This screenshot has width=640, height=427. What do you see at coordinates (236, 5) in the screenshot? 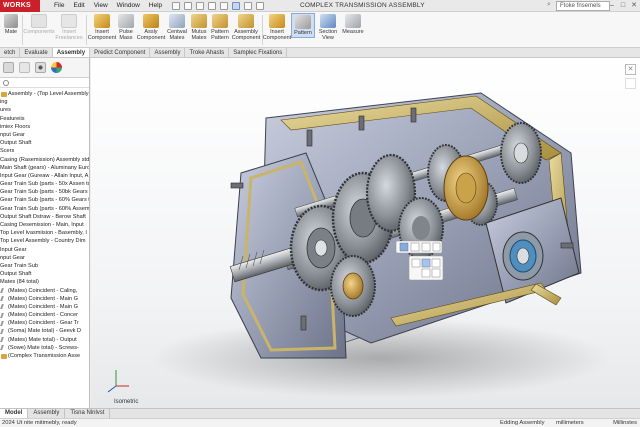
I see `select-icon` at bounding box center [236, 5].